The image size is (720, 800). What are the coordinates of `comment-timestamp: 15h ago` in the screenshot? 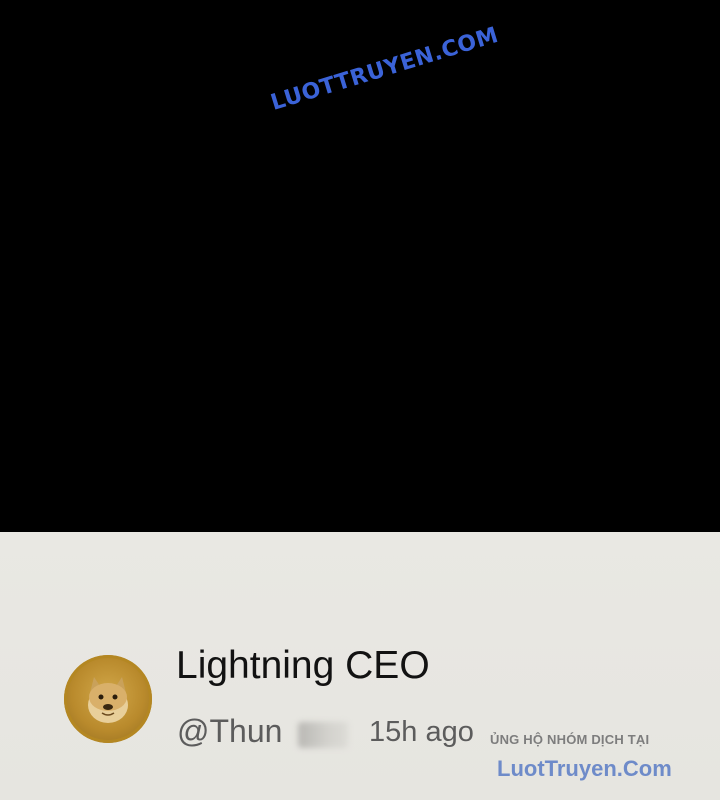 It's located at (421, 732).